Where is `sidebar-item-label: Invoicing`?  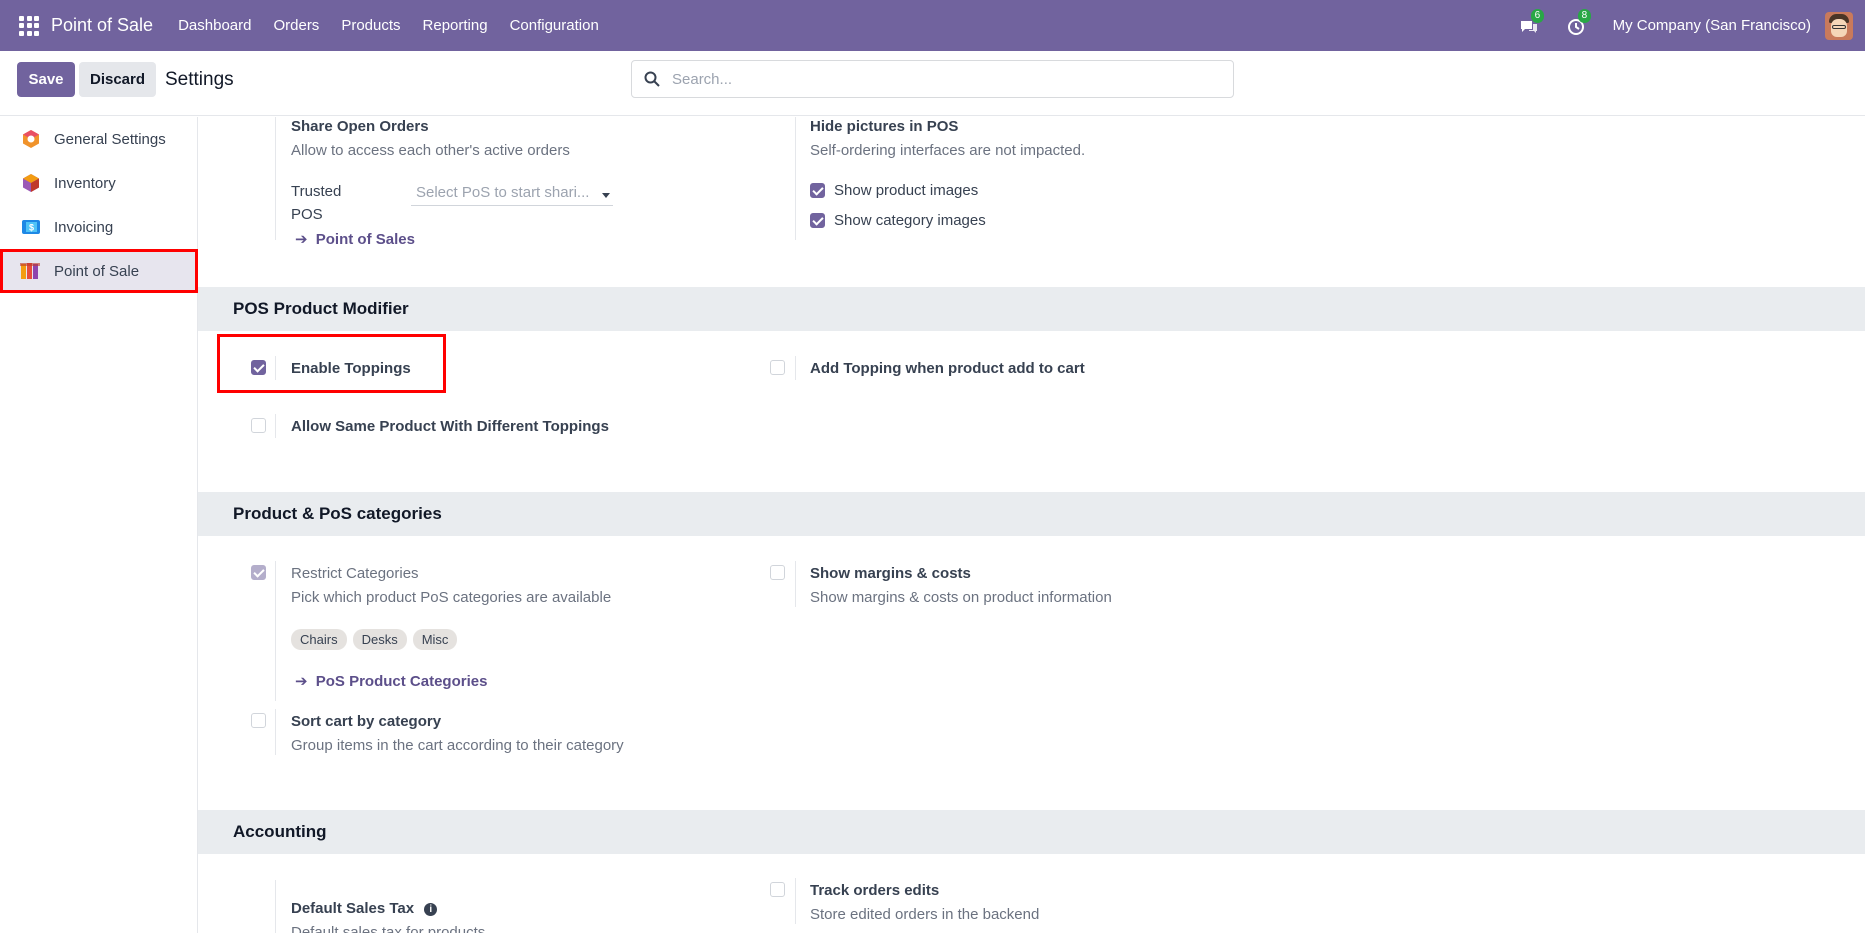
sidebar-item-label: Invoicing is located at coordinates (84, 227).